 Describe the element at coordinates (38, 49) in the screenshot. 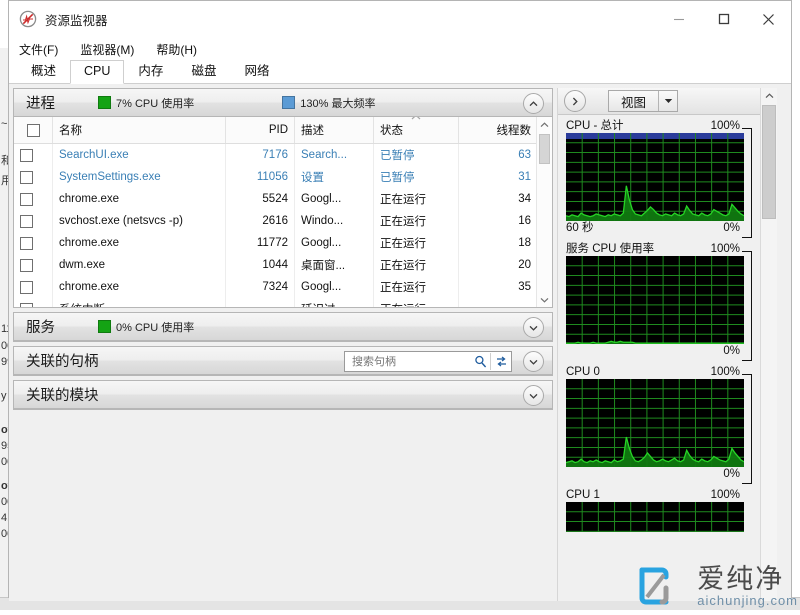

I see `menu-file: 文件(F)` at that location.